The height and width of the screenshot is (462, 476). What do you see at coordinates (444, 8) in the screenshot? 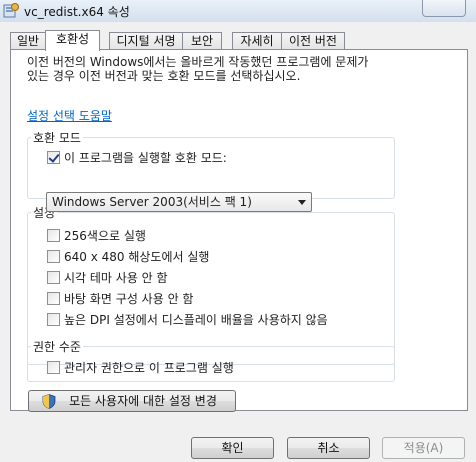
I see `close-button` at bounding box center [444, 8].